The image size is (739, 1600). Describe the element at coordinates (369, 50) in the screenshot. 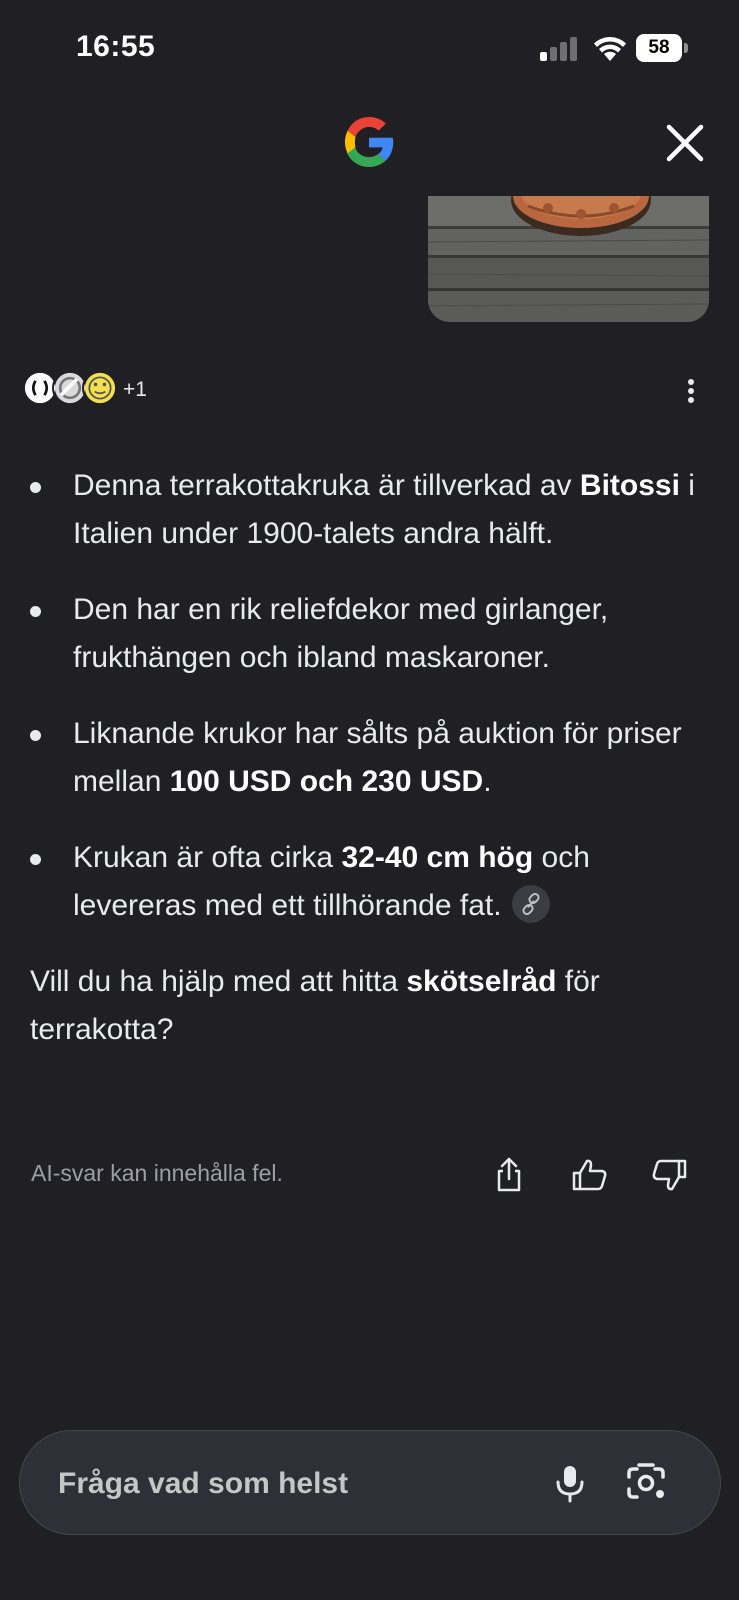

I see `status-bar: 16:55 58` at that location.